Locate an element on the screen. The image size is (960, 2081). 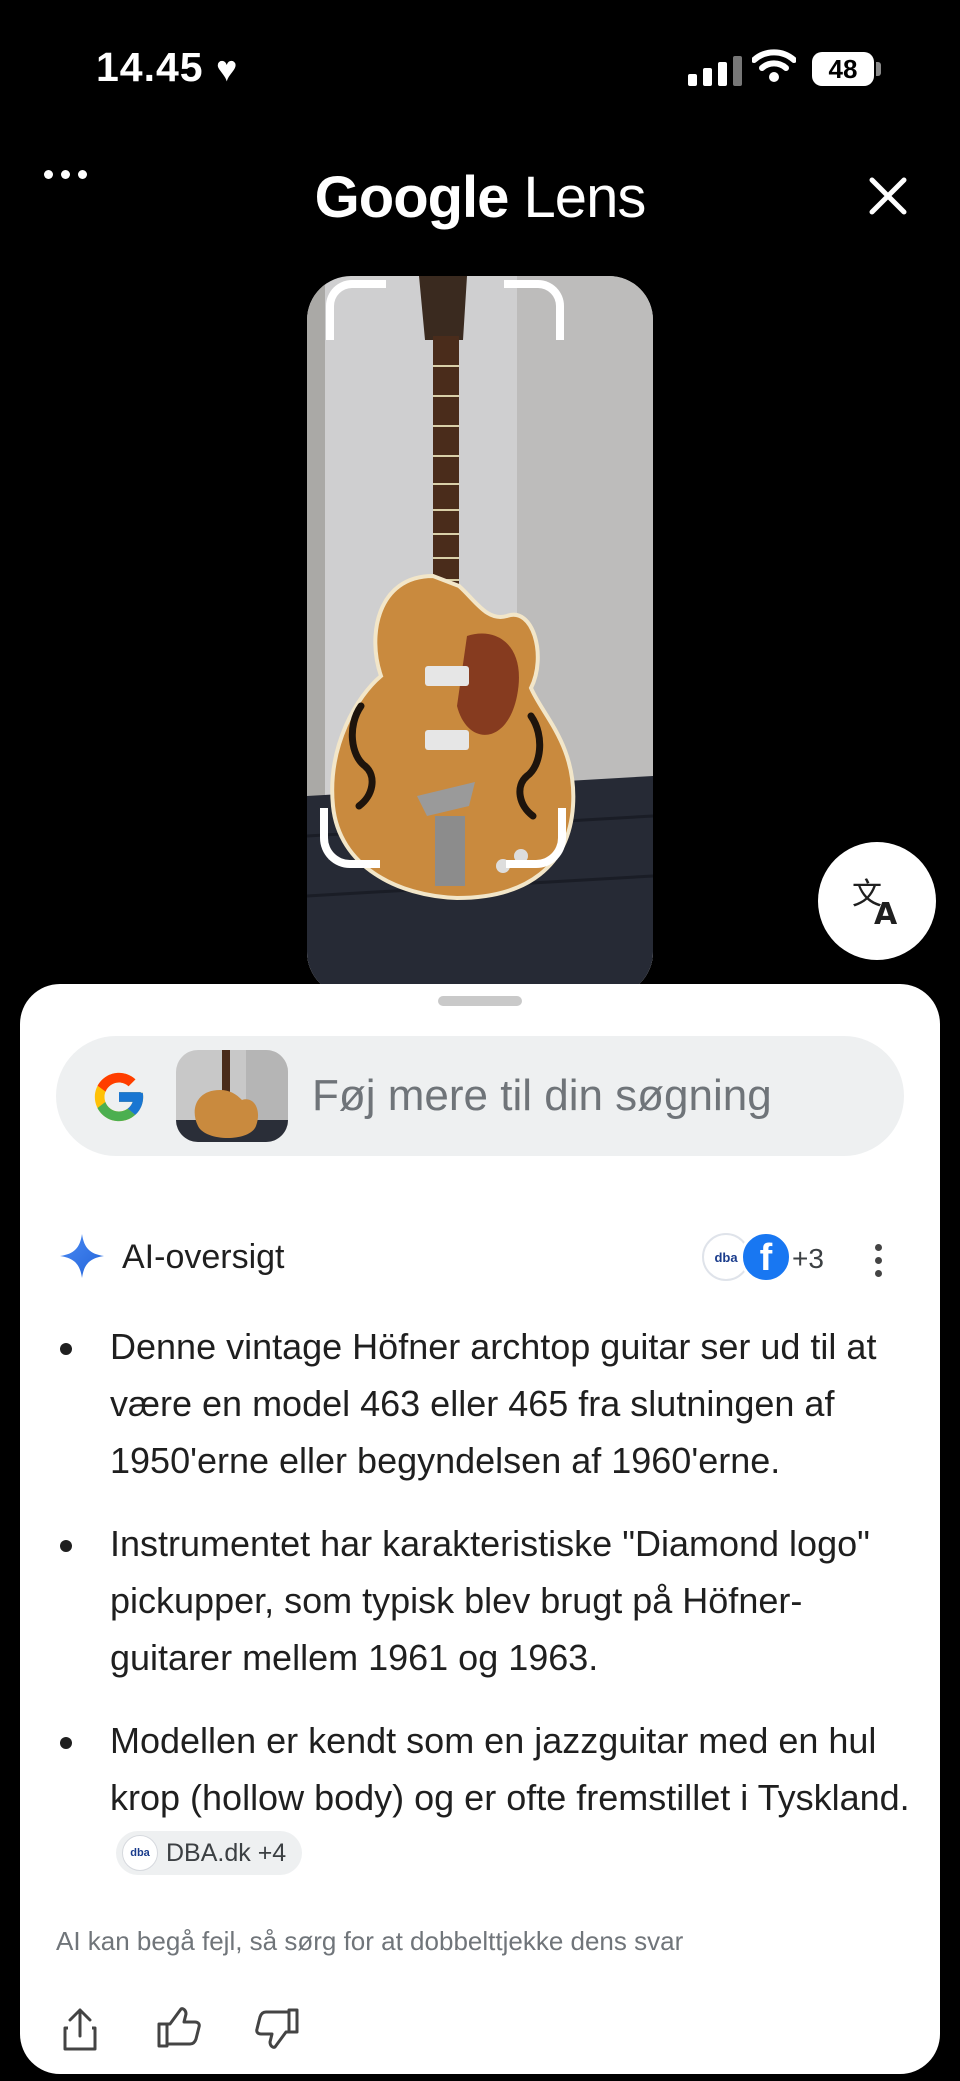
citation-label: DBA.dk +4 is located at coordinates (226, 1853).